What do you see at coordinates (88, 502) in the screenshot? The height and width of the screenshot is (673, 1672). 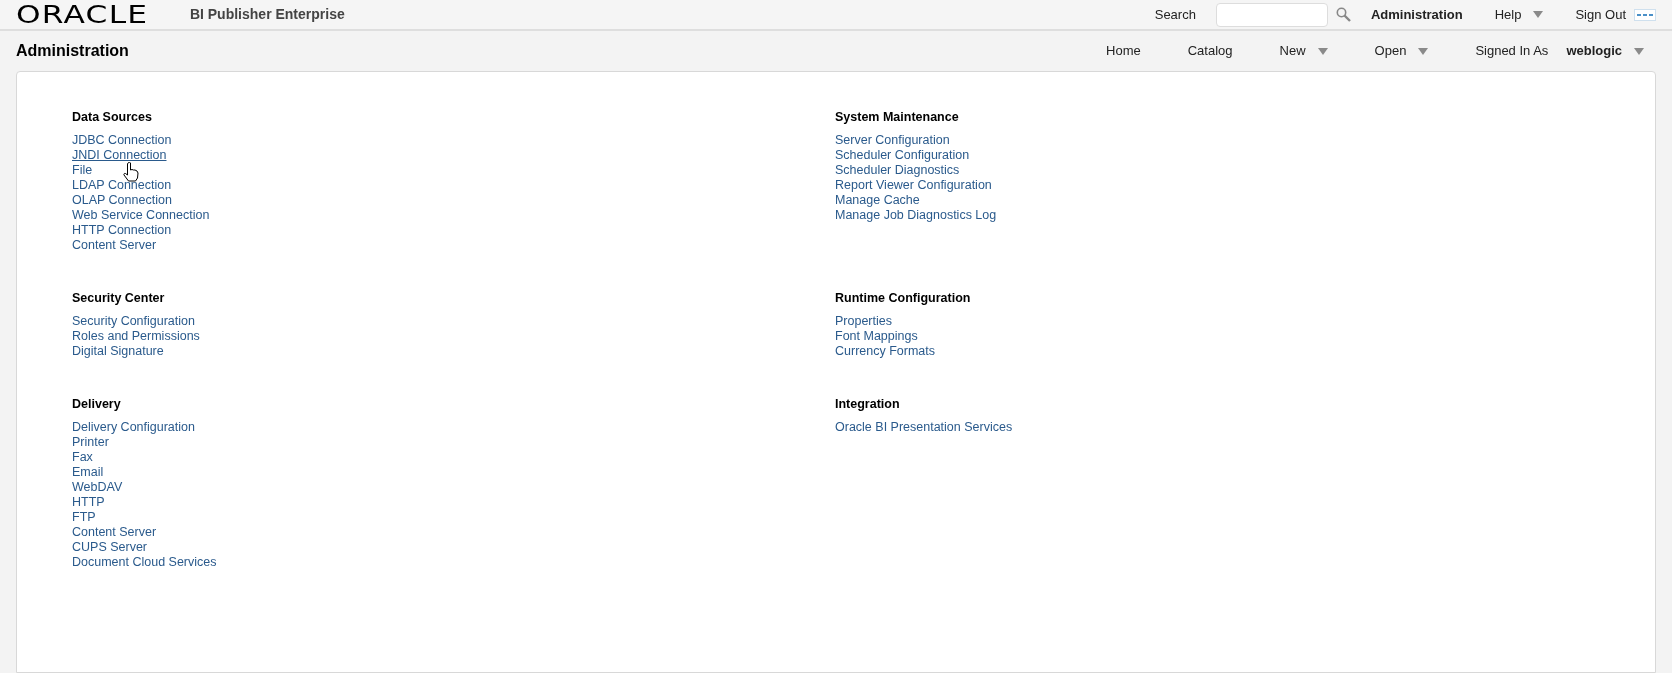 I see `admin-link: HTTP` at bounding box center [88, 502].